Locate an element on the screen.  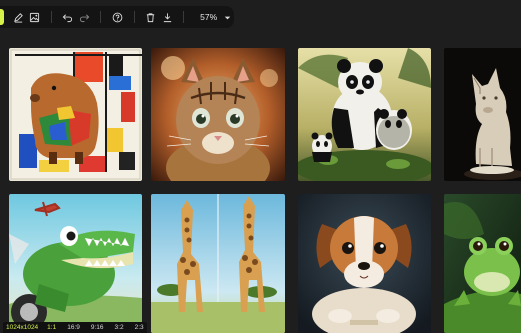
trash-icon is located at coordinates (151, 17).